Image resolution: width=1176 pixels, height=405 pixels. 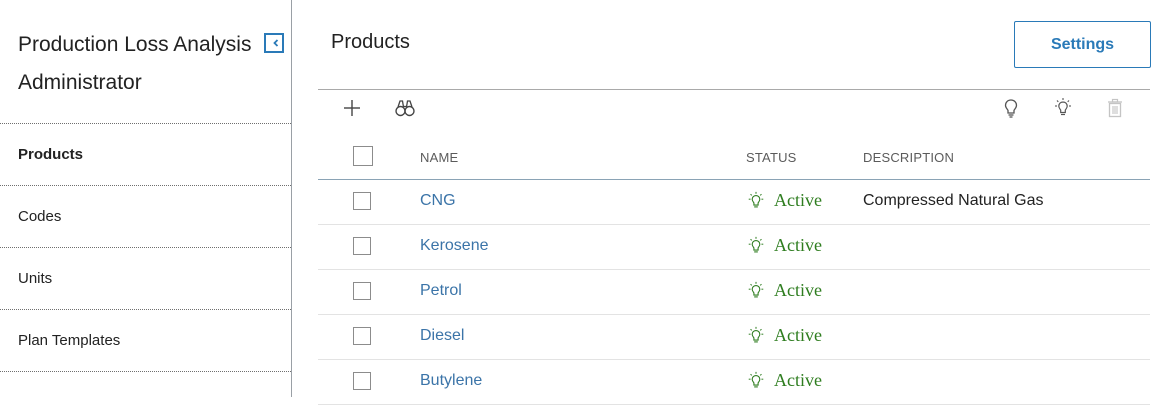 What do you see at coordinates (734, 89) in the screenshot?
I see `toolbar-divider` at bounding box center [734, 89].